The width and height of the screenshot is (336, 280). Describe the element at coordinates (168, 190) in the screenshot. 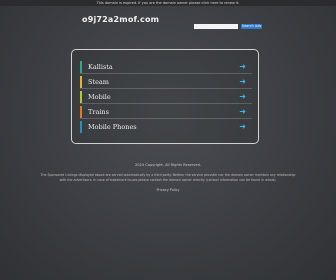

I see `privacy-policy-link: Privacy Policy` at that location.